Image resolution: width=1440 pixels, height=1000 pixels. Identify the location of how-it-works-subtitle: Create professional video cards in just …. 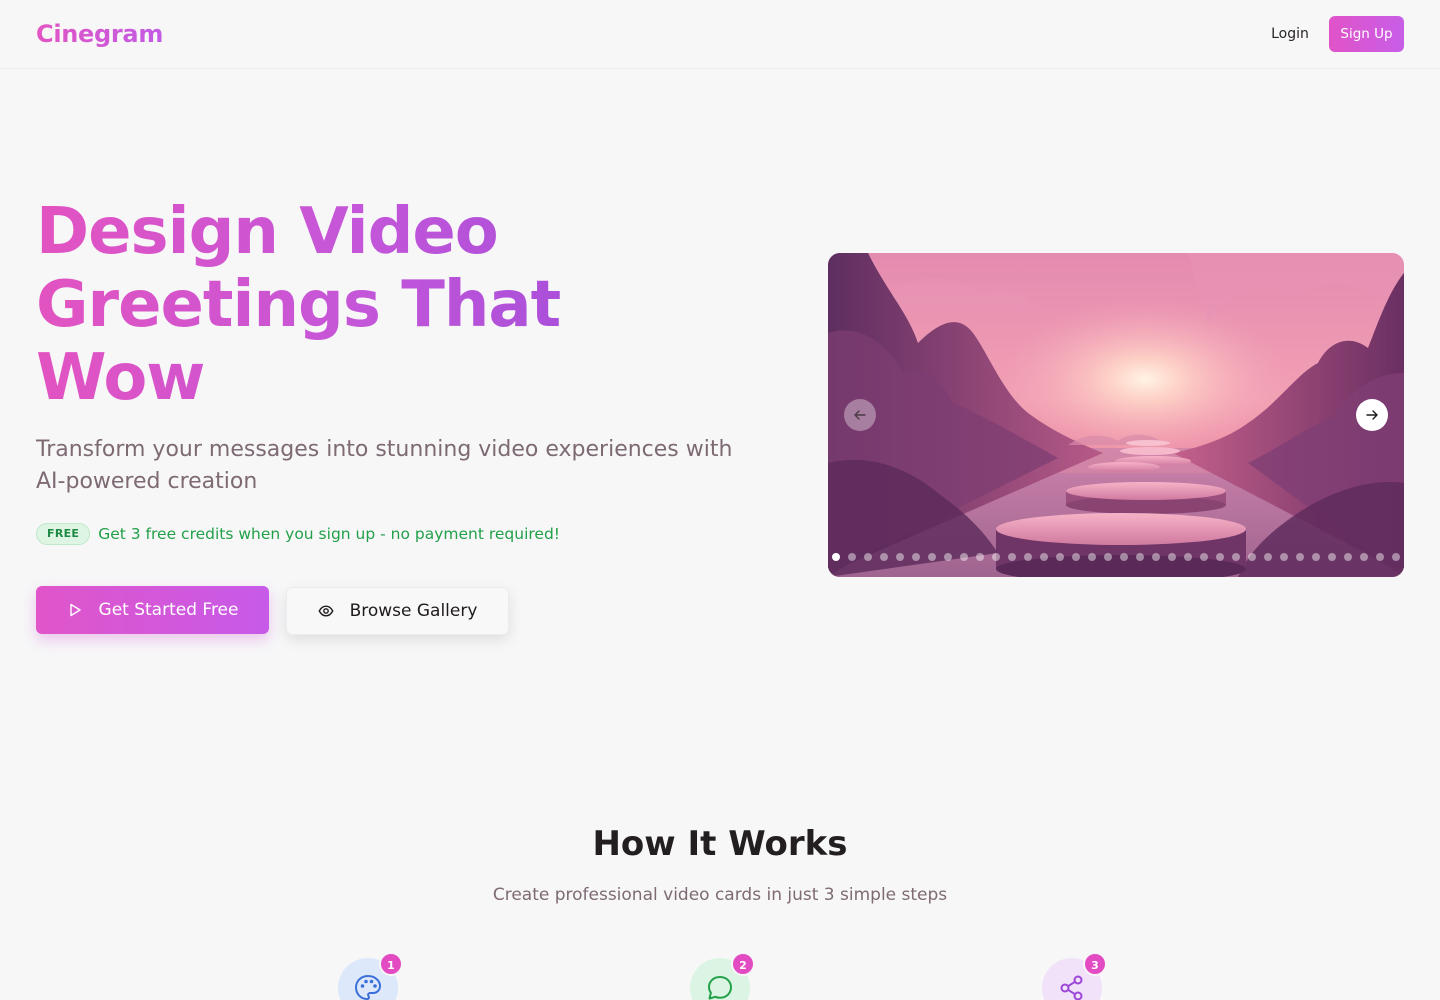
(720, 895).